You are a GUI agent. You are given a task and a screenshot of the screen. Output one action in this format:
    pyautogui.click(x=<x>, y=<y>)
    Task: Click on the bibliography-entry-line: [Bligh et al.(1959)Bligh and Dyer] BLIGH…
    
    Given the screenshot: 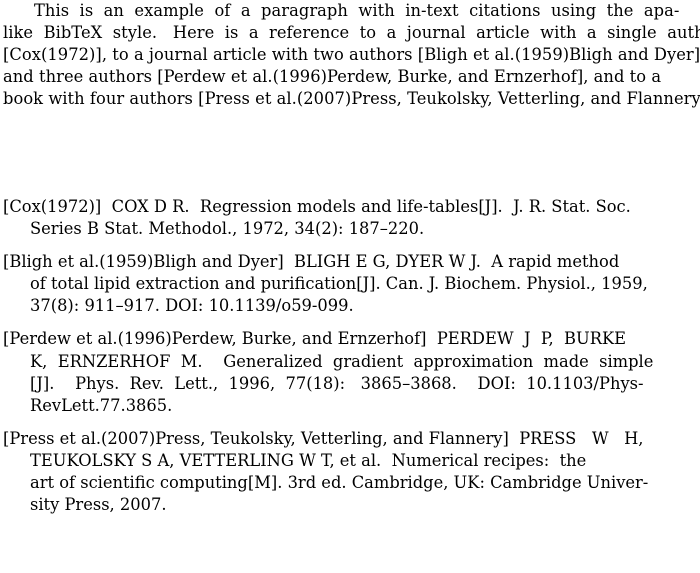 What is the action you would take?
    pyautogui.click(x=311, y=262)
    